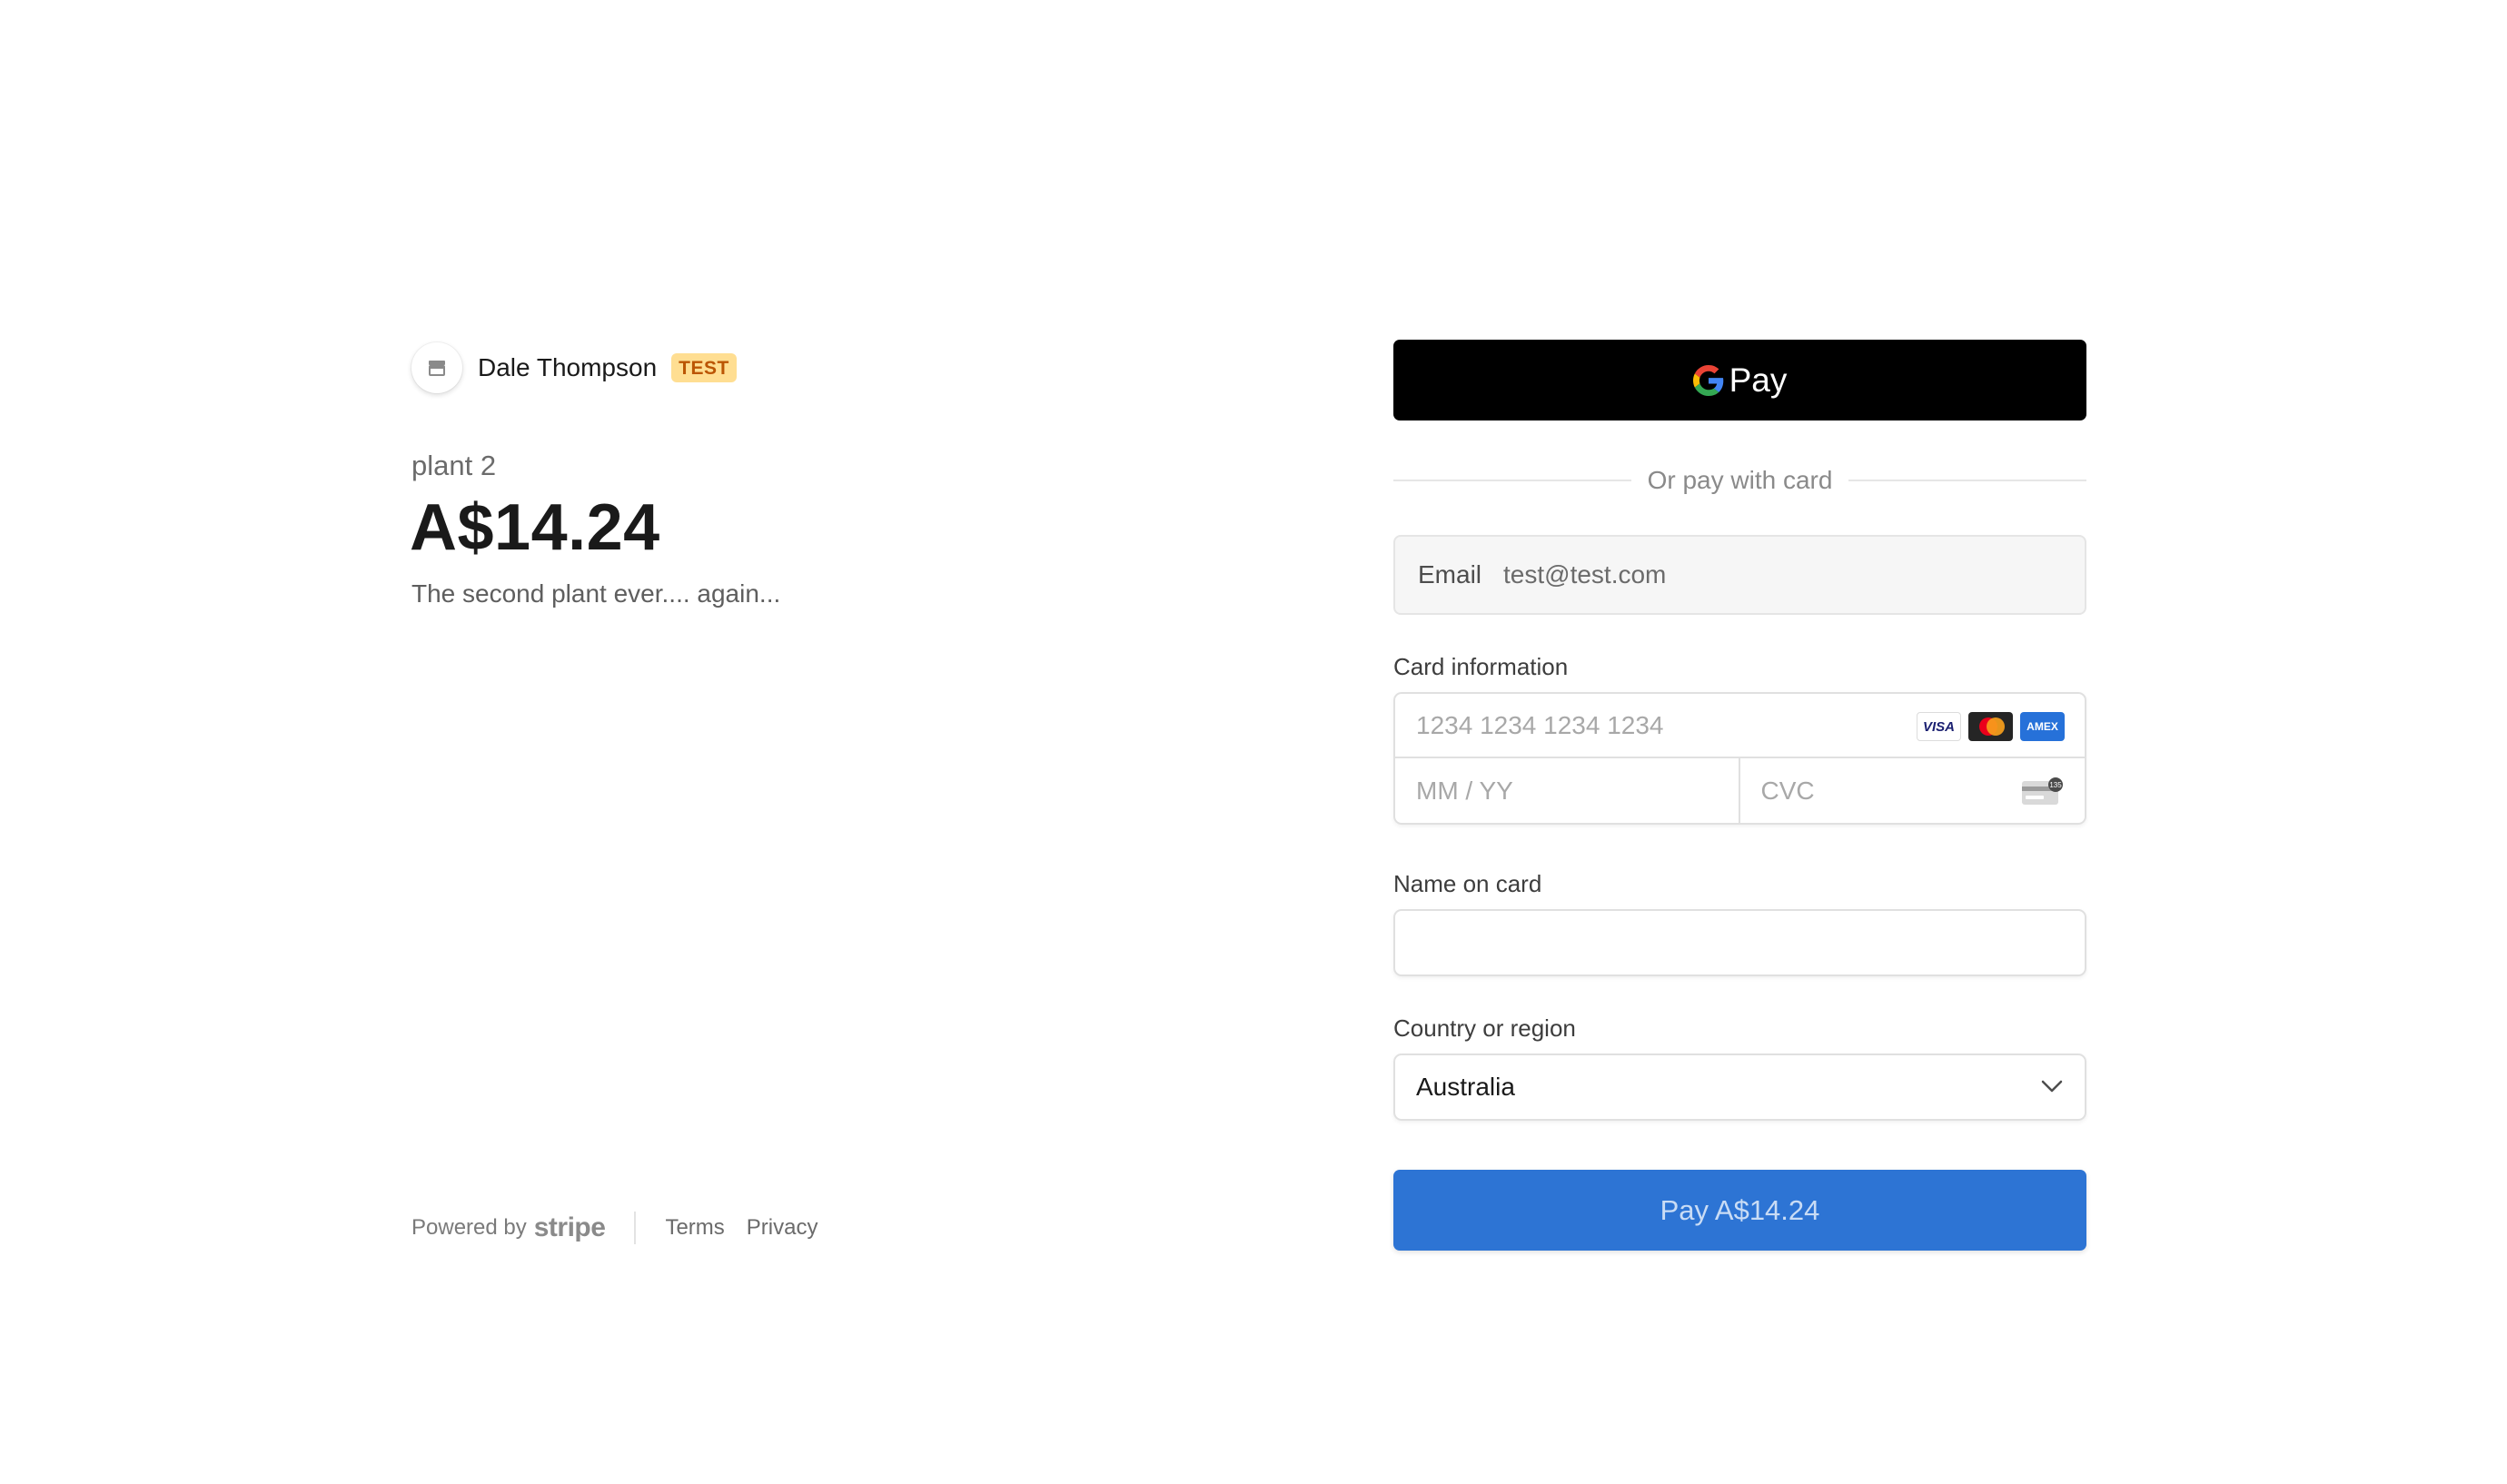 The height and width of the screenshot is (1484, 2507). What do you see at coordinates (2055, 785) in the screenshot?
I see `svg-text: 135` at bounding box center [2055, 785].